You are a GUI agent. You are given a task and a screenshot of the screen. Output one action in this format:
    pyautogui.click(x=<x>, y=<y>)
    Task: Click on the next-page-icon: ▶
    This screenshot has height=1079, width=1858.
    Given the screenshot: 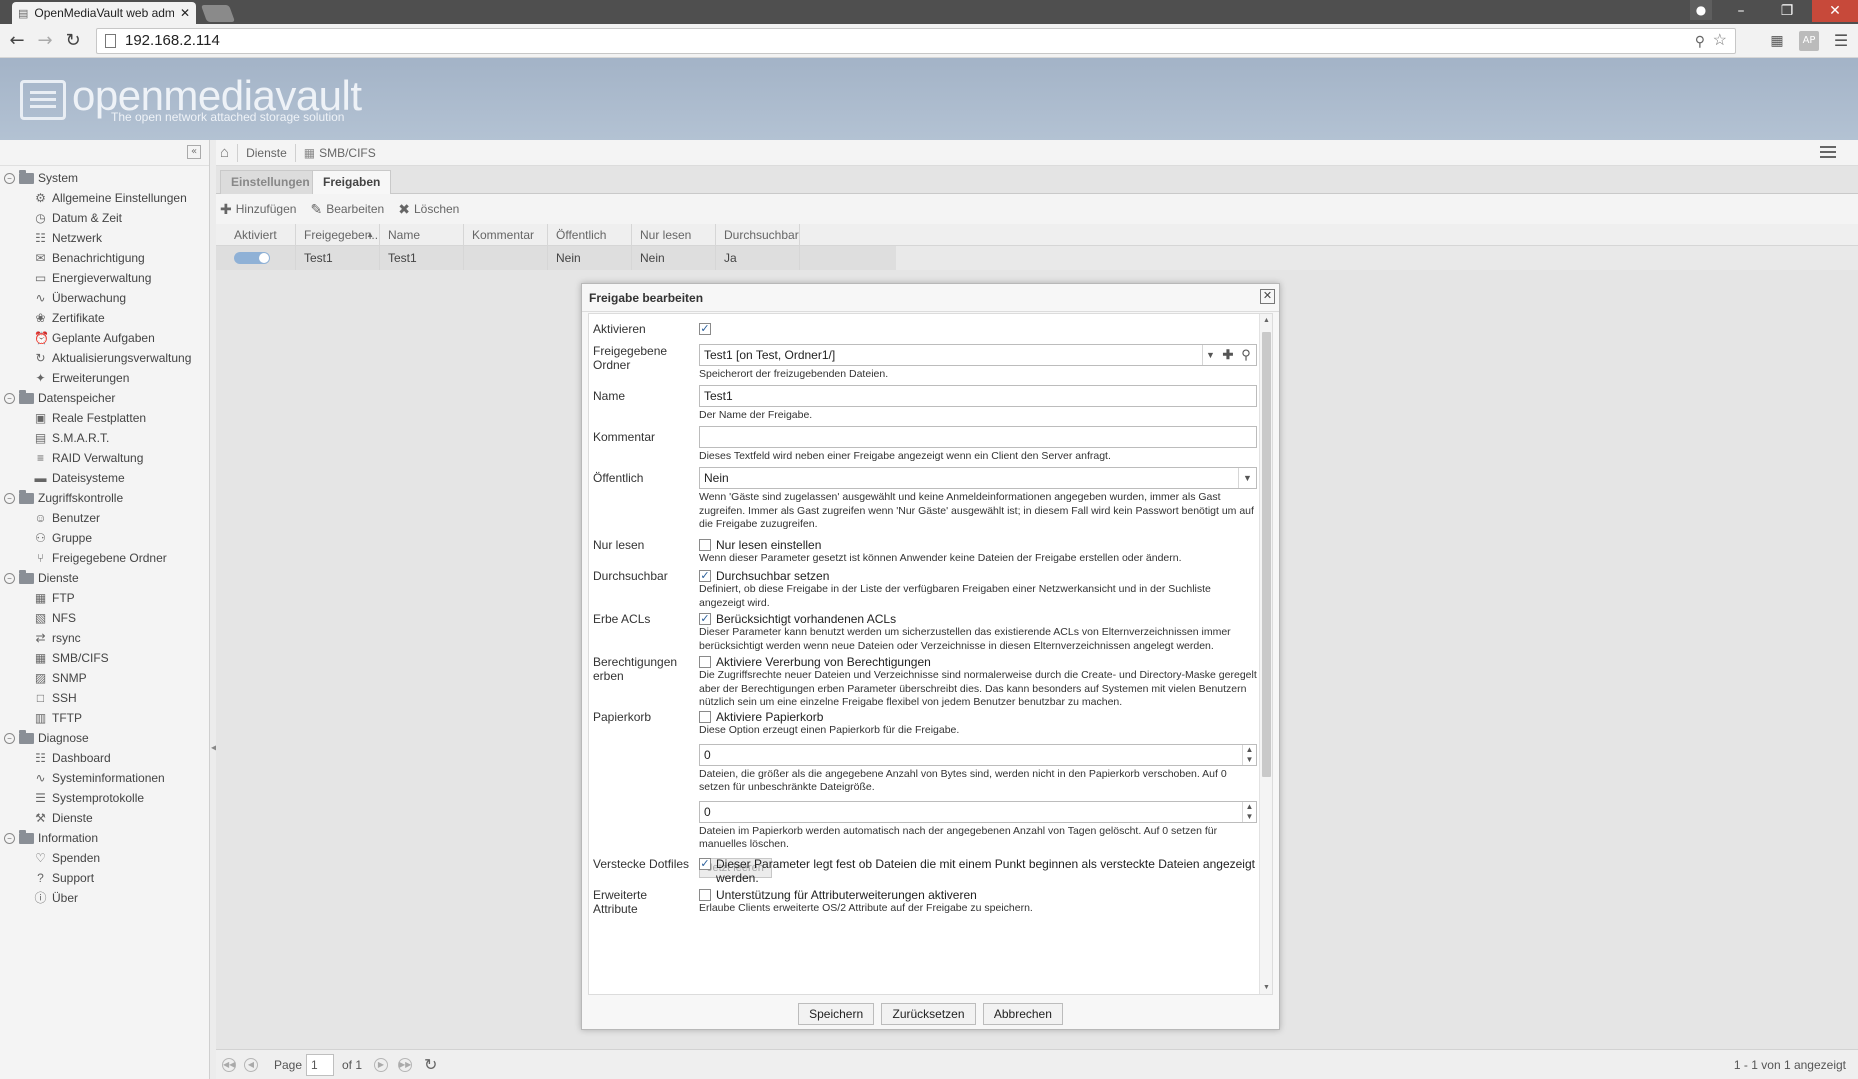 What is the action you would take?
    pyautogui.click(x=381, y=1065)
    